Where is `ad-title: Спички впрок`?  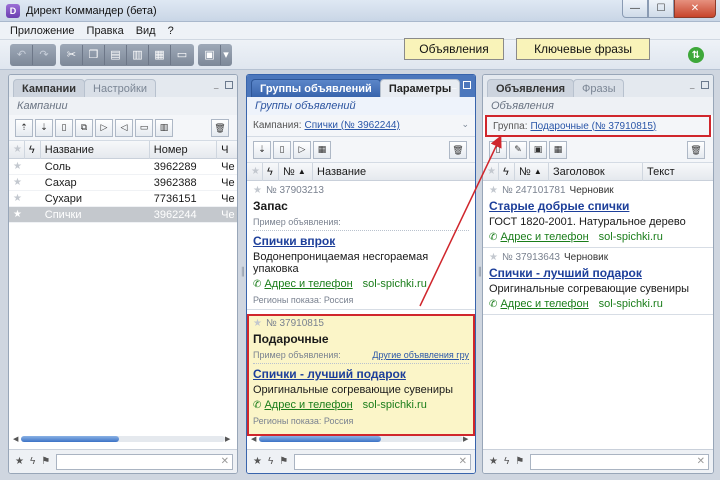 ad-title: Спички впрок is located at coordinates (361, 241).